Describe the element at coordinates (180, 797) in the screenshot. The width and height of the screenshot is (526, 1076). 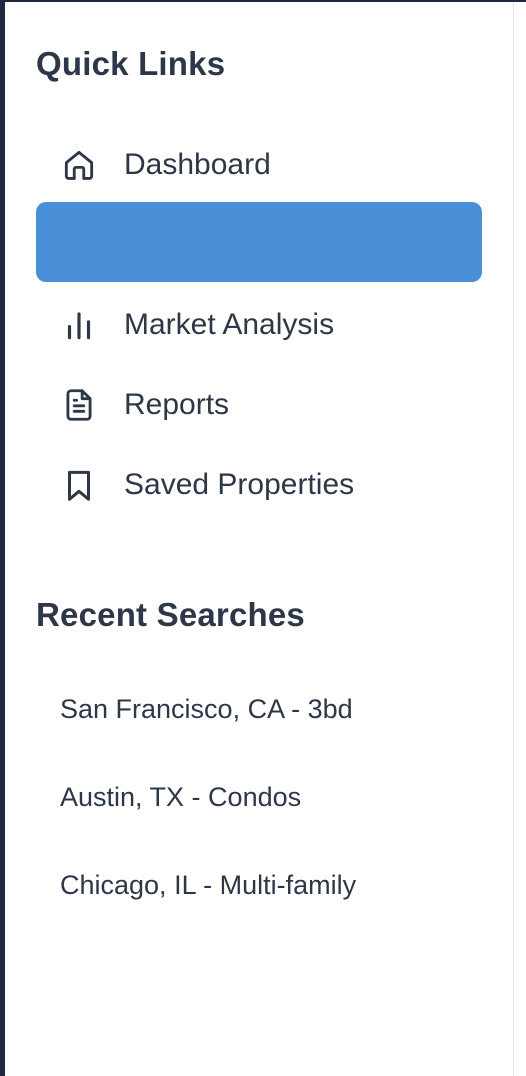
I see `recent-search-item: Austin, TX - Condos` at that location.